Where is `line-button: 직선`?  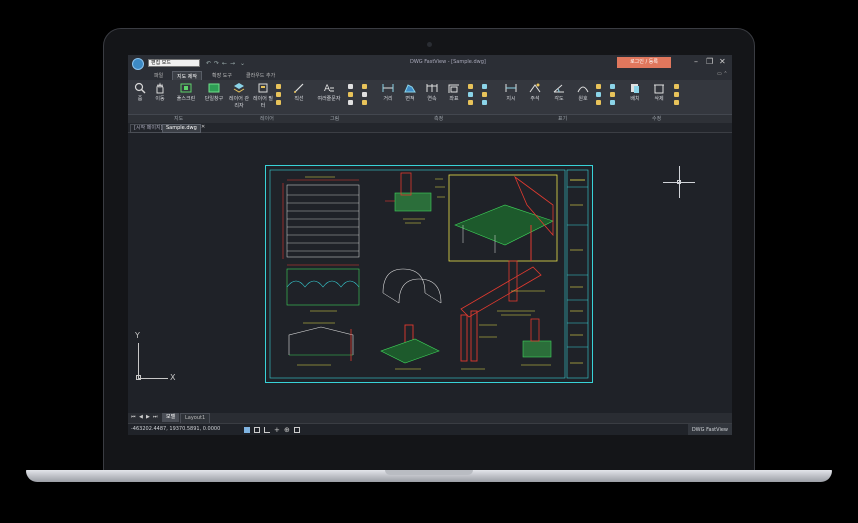 line-button: 직선 is located at coordinates (299, 92).